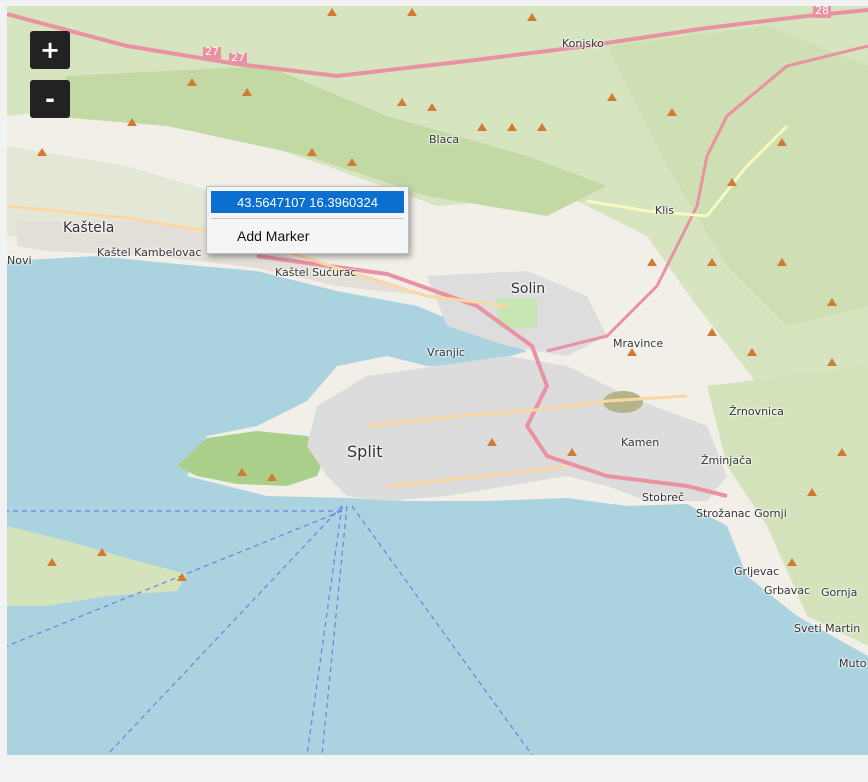 This screenshot has height=782, width=868. Describe the element at coordinates (756, 411) in the screenshot. I see `place-label-zrnovnica: Žrnovnica` at that location.